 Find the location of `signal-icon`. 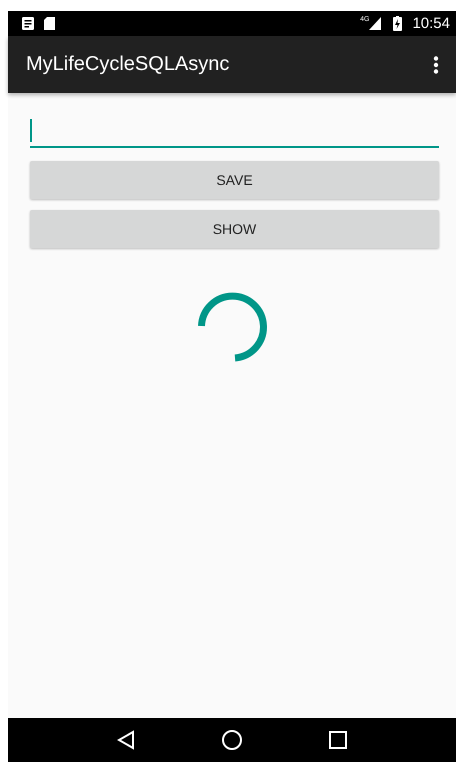

signal-icon is located at coordinates (375, 23).